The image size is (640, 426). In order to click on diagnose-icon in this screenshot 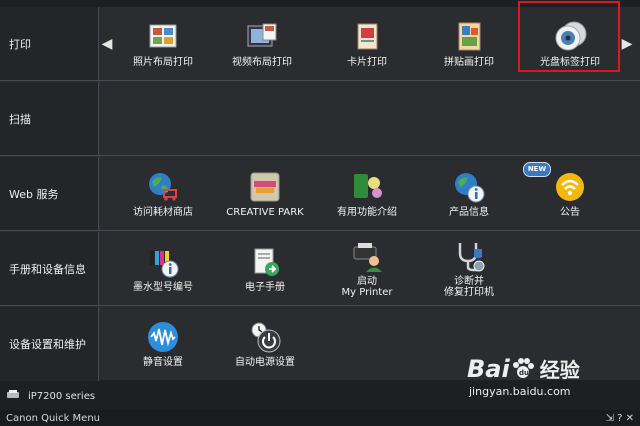, I will do `click(469, 256)`.